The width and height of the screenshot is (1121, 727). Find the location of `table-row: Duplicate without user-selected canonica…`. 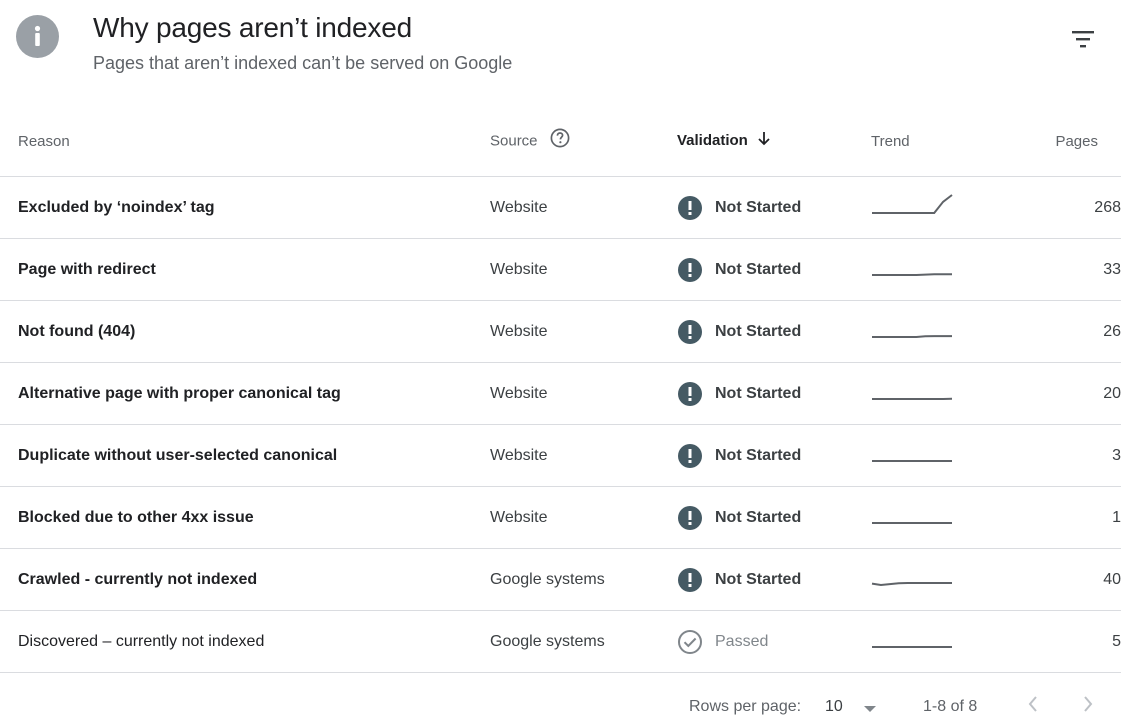

table-row: Duplicate without user-selected canonica… is located at coordinates (560, 455).